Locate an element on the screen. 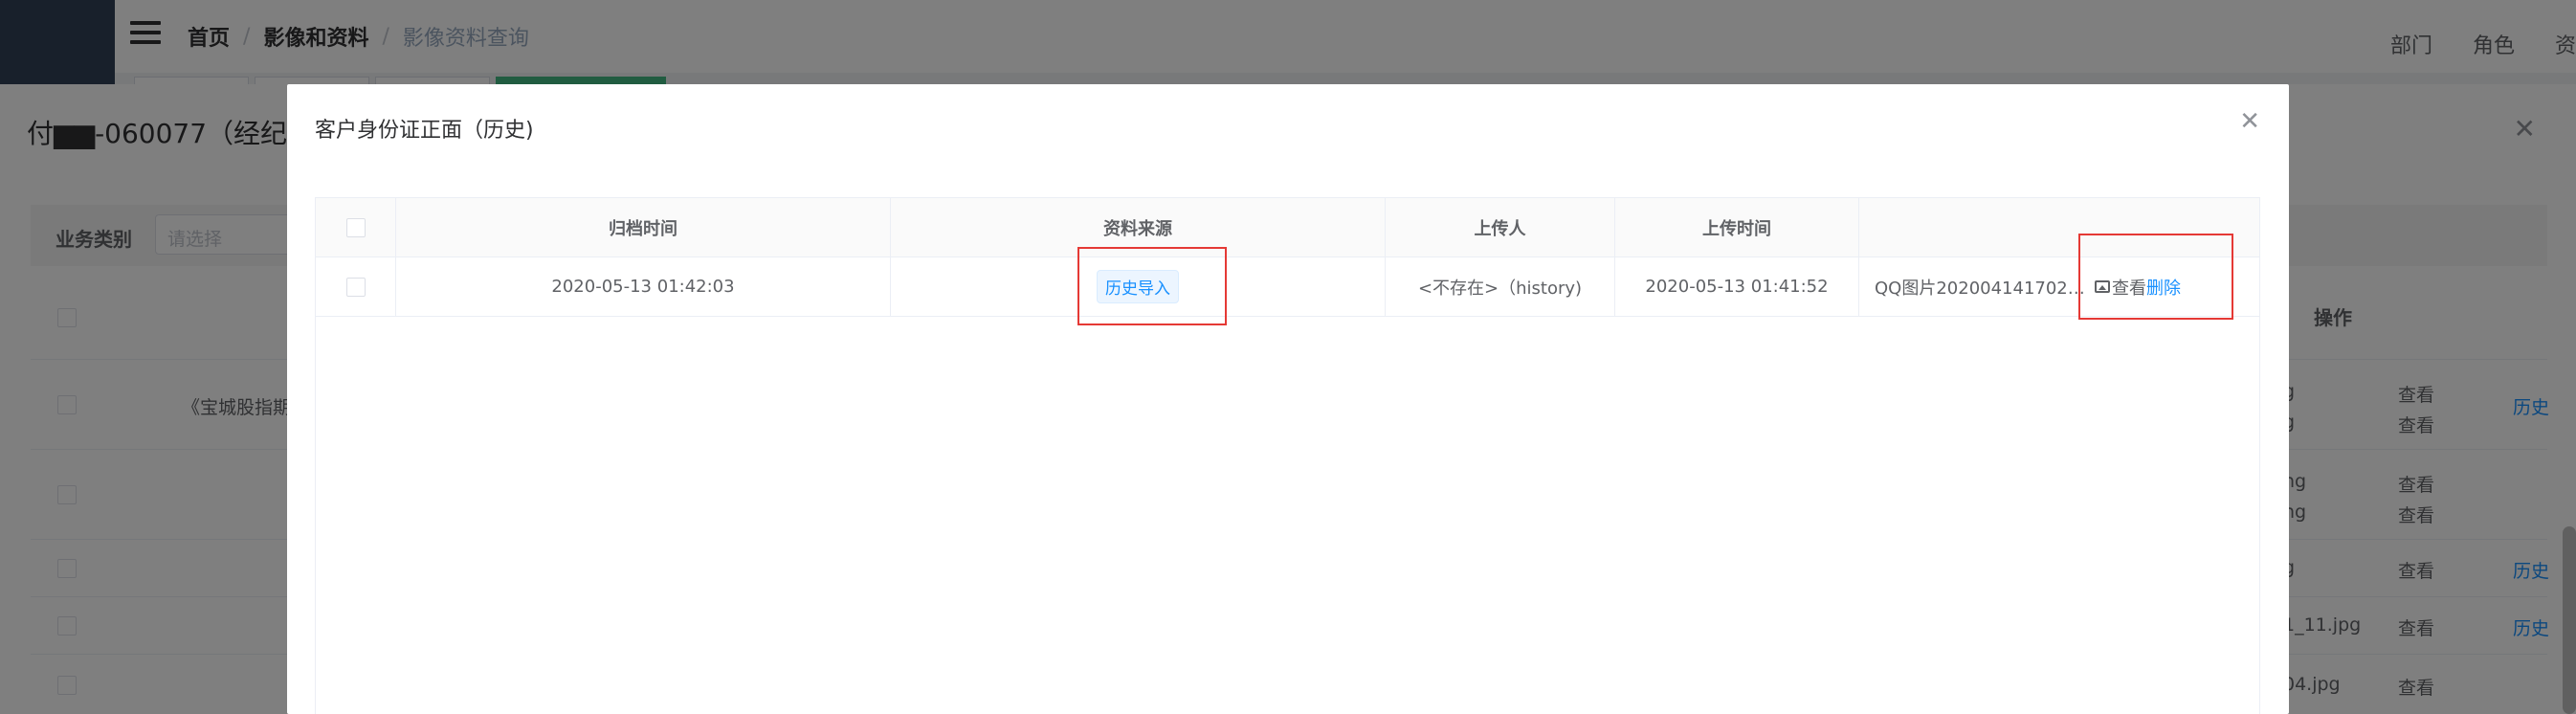 This screenshot has height=714, width=2576. col-archive-time: 归档时间 is located at coordinates (643, 227).